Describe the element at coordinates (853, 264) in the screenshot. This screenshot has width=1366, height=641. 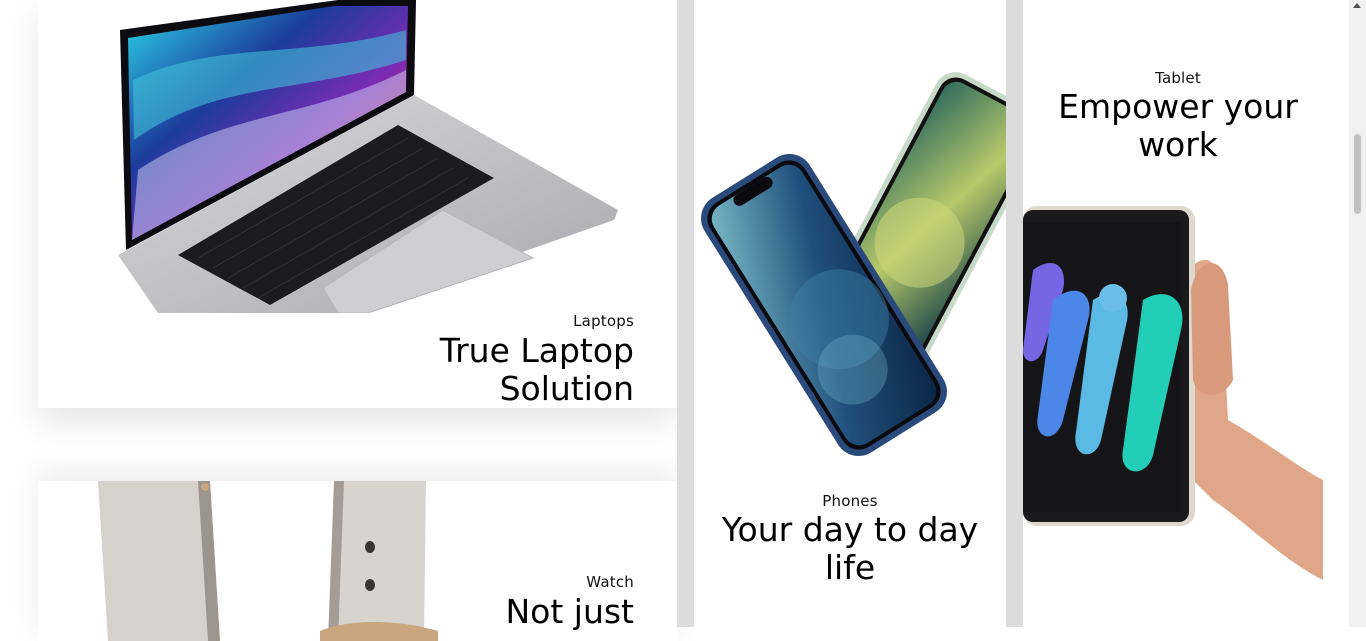
I see `phones-image` at that location.